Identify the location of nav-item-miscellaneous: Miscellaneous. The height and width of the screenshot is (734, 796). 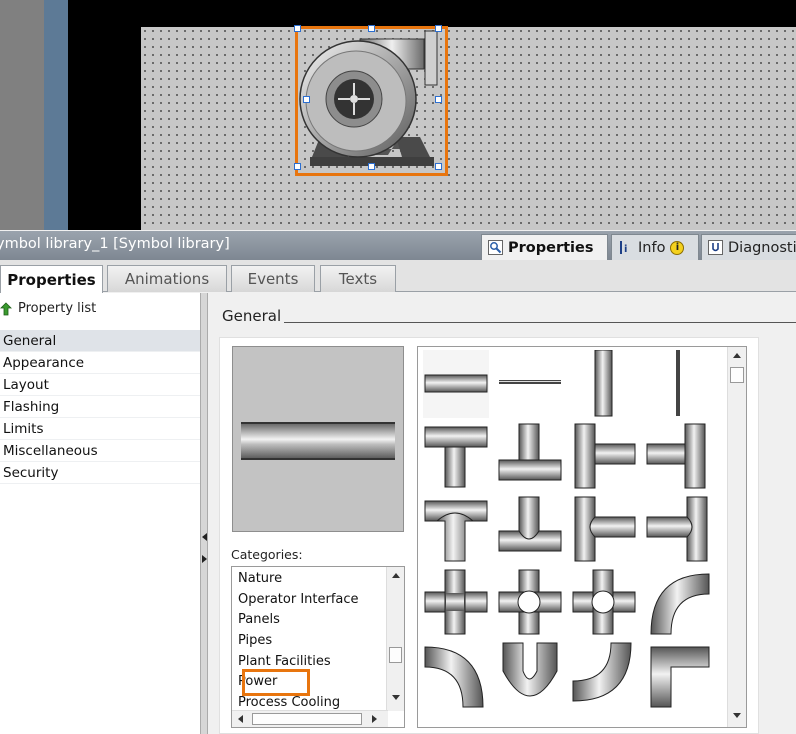
(100, 451).